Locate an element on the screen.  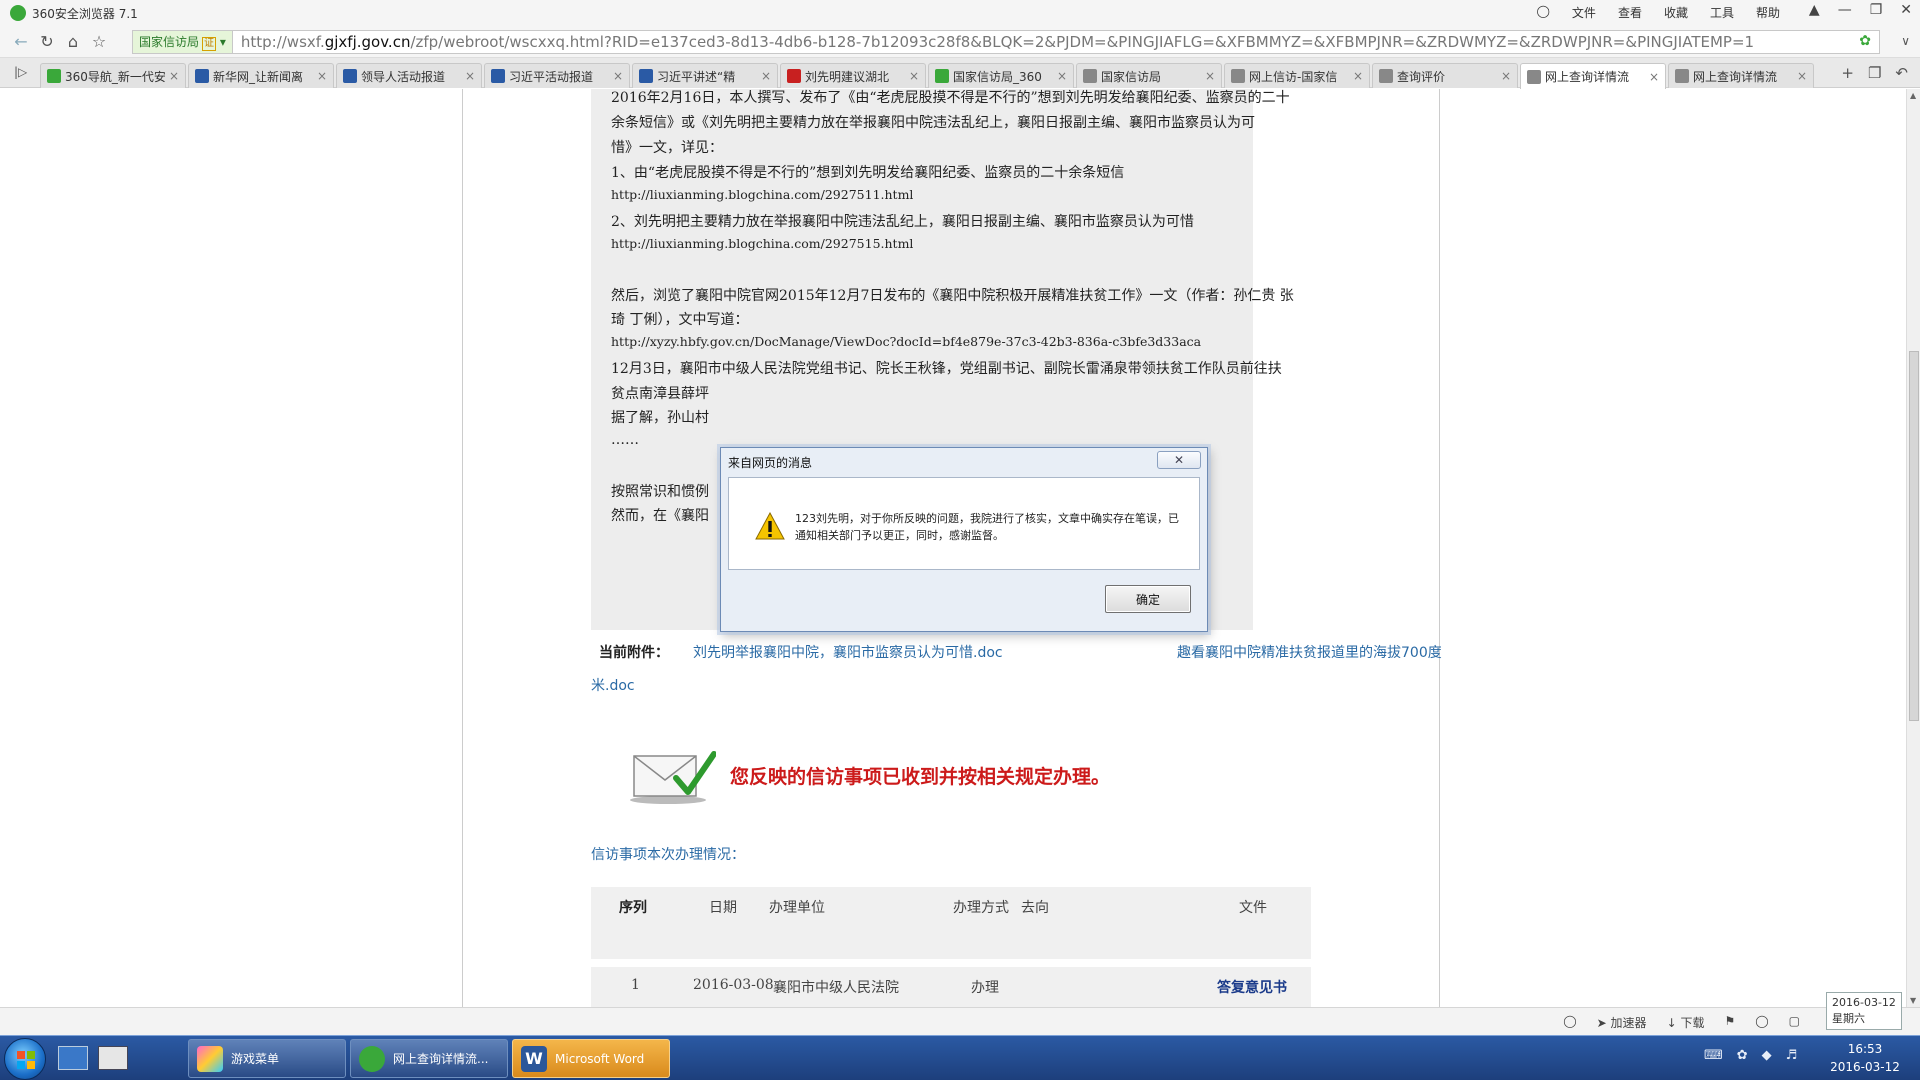
row-method: 办理 is located at coordinates (985, 988).